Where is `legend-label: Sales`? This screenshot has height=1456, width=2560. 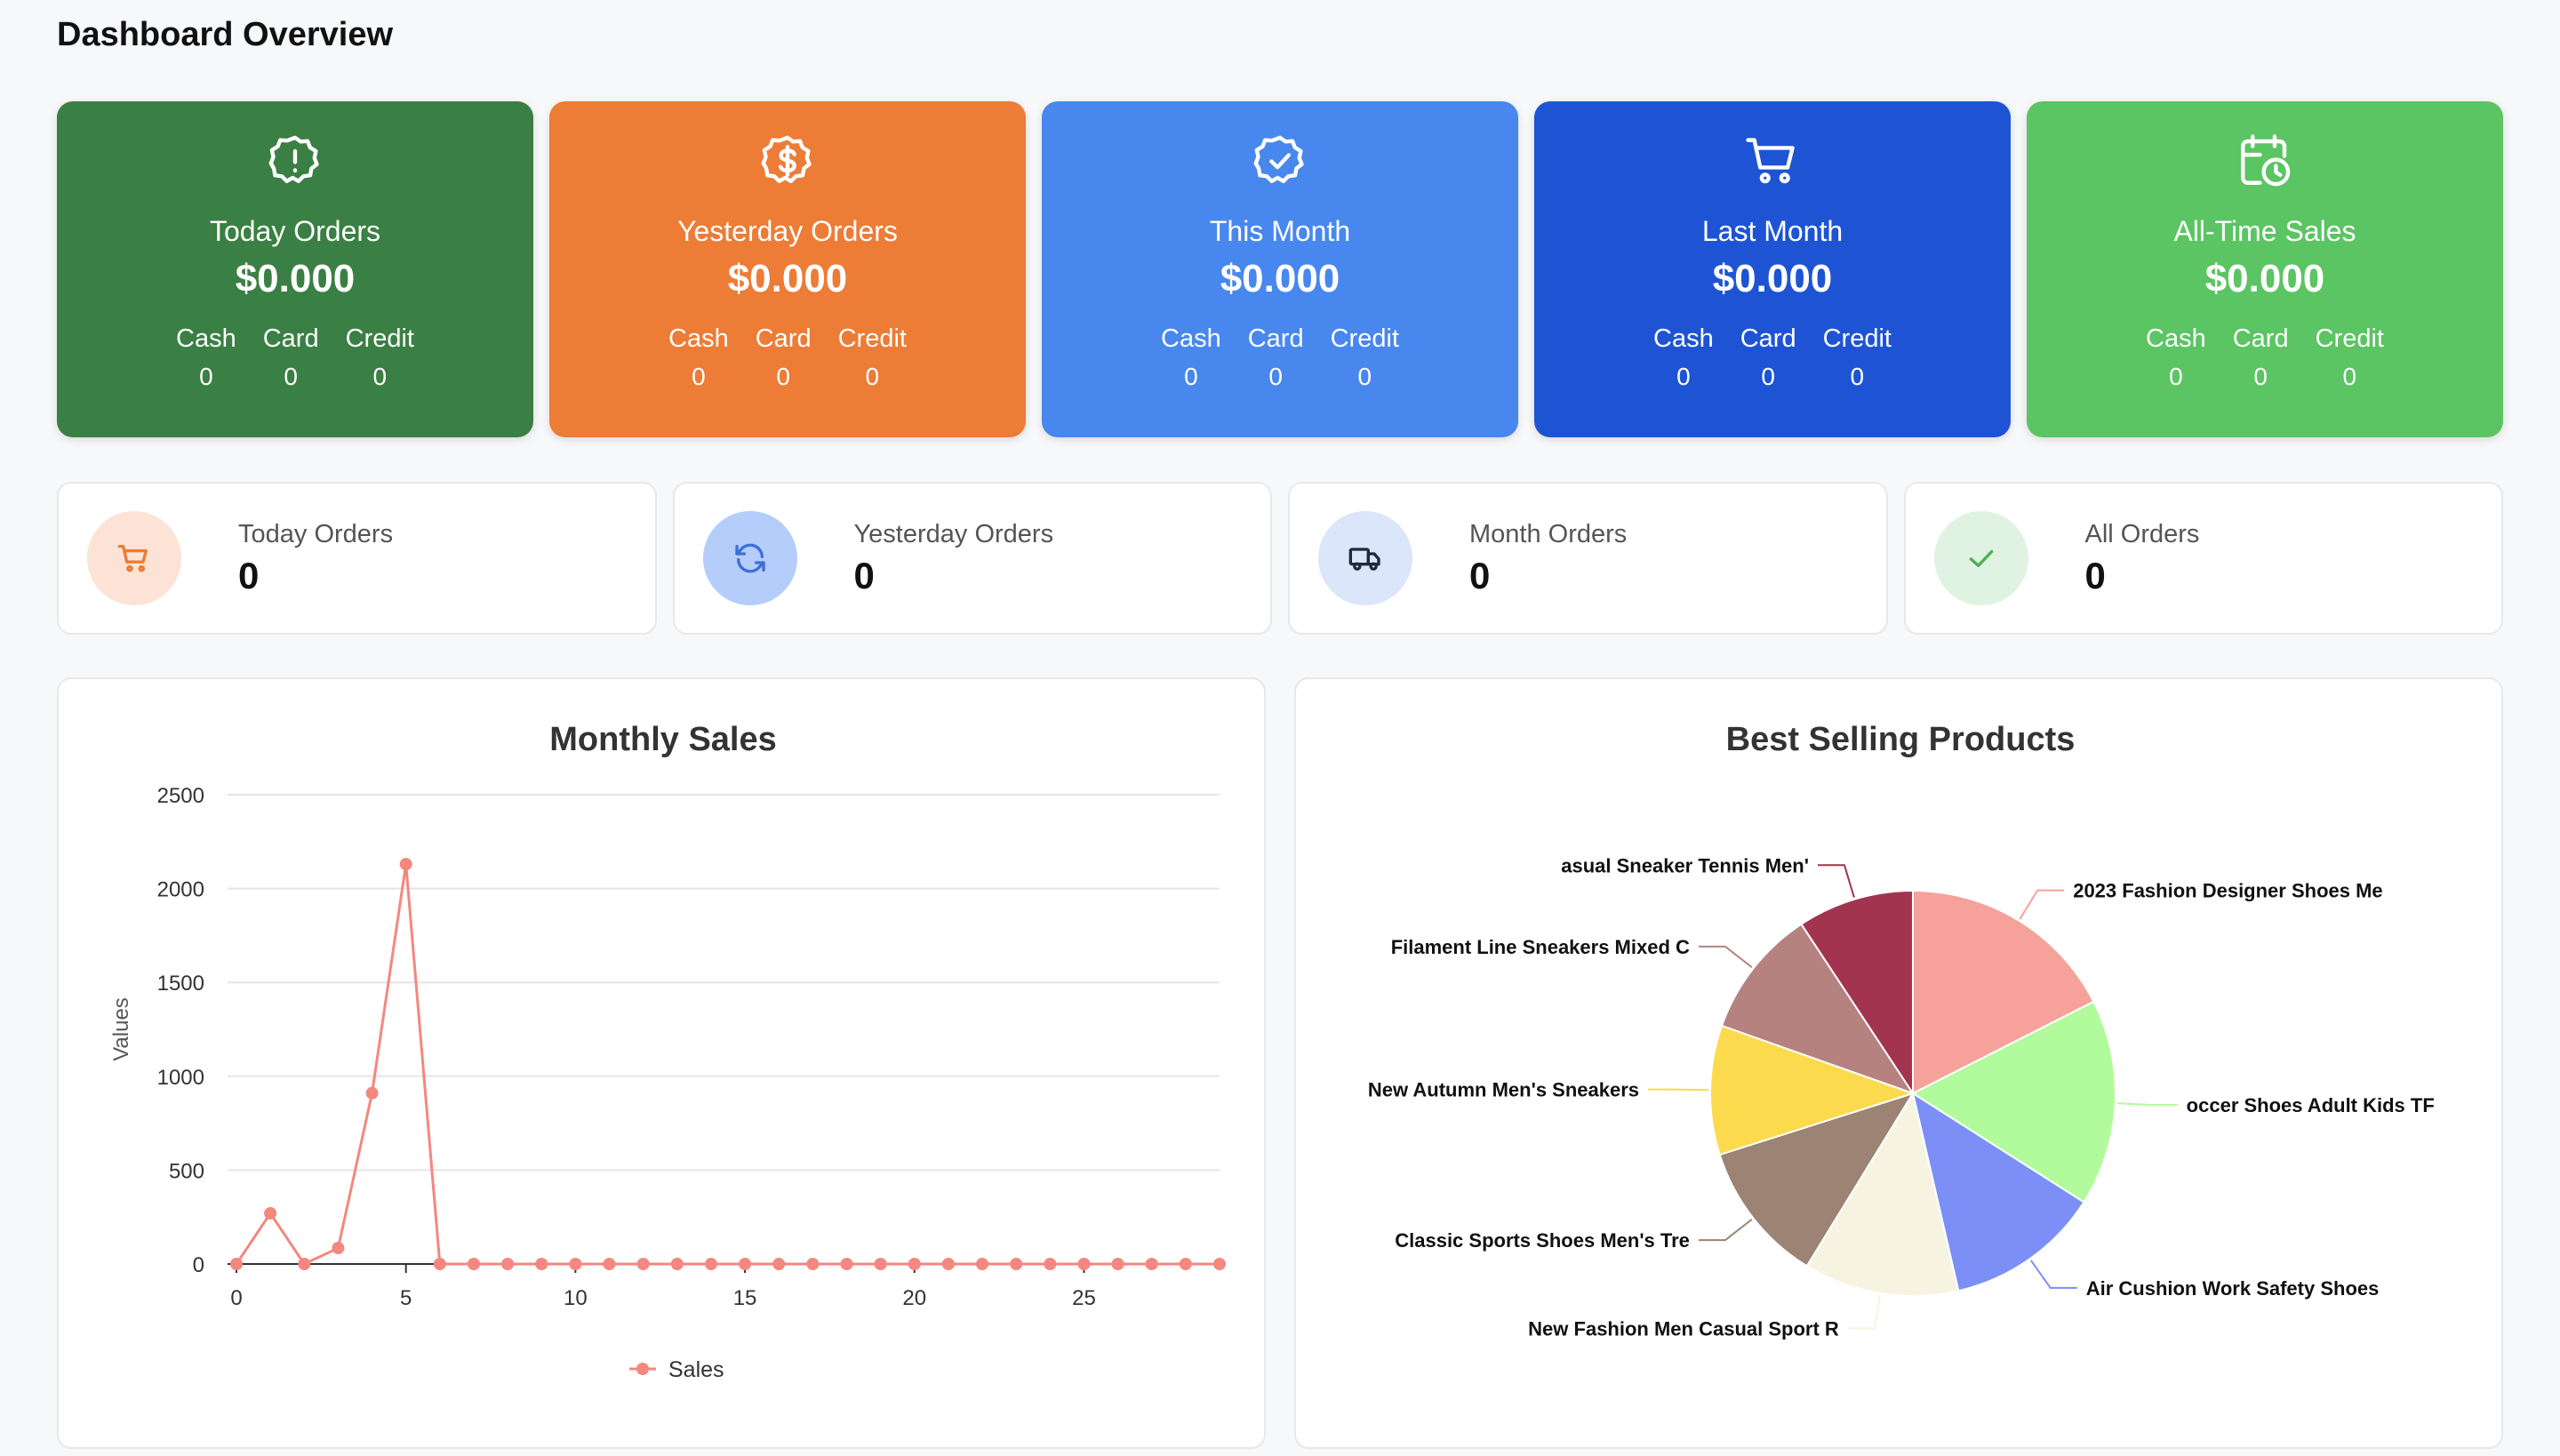 legend-label: Sales is located at coordinates (696, 1369).